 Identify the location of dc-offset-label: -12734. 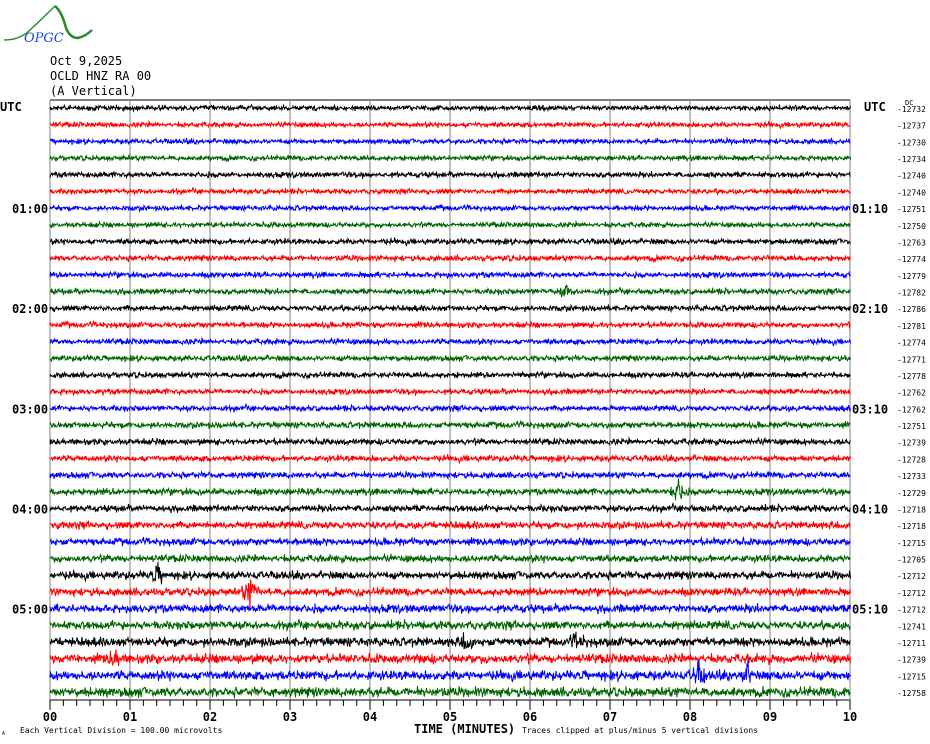
(911, 159).